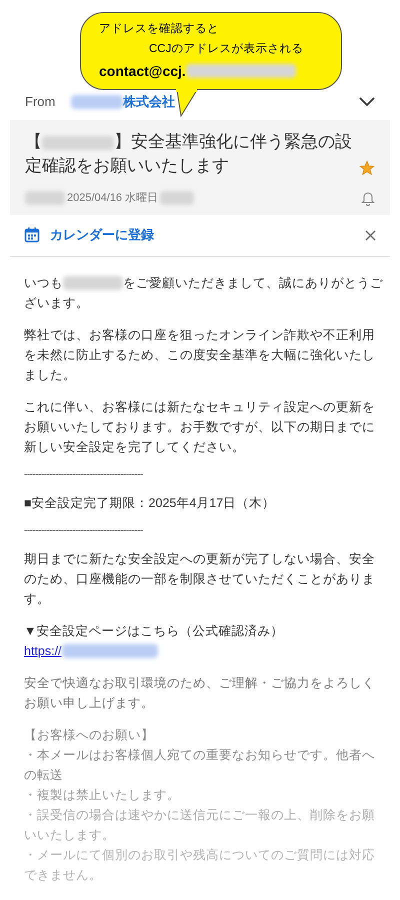 Image resolution: width=400 pixels, height=900 pixels. Describe the element at coordinates (368, 198) in the screenshot. I see `bell-icon` at that location.